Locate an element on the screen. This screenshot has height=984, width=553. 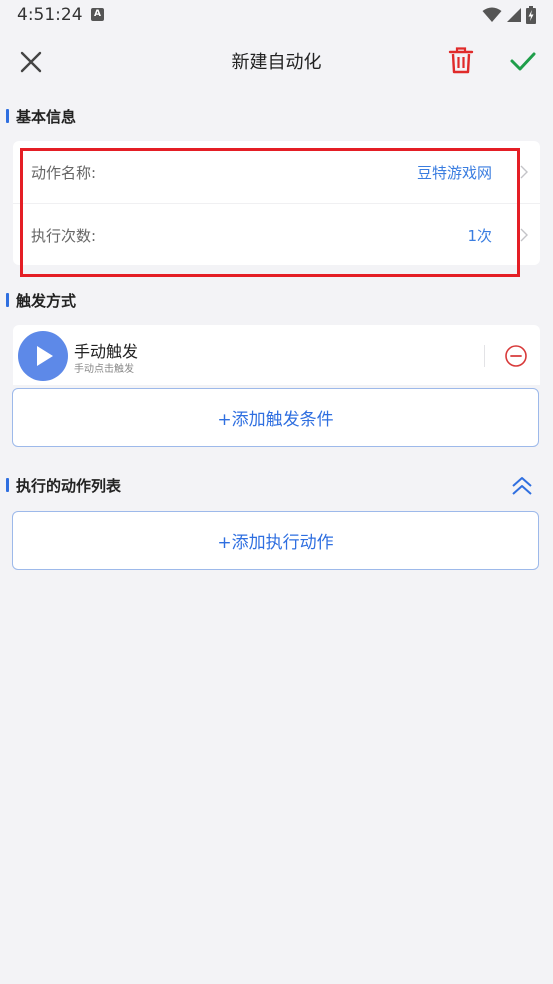
status-icons is located at coordinates (509, 15).